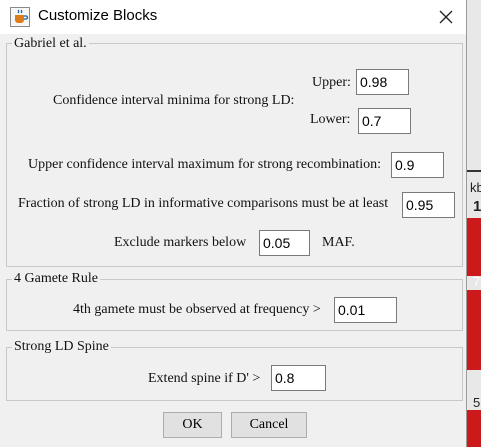  What do you see at coordinates (56, 279) in the screenshot?
I see `four-gamete-legend: 4 Gamete Rule` at bounding box center [56, 279].